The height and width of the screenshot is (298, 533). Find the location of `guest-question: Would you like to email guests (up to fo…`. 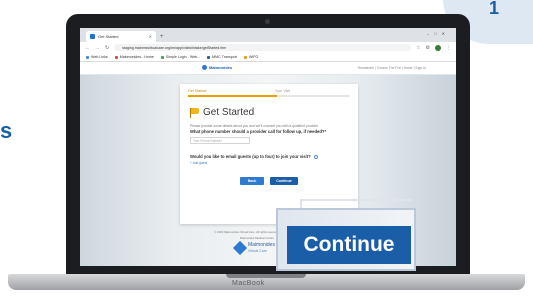

guest-question: Would you like to email guests (up to fo… is located at coordinates (269, 151).